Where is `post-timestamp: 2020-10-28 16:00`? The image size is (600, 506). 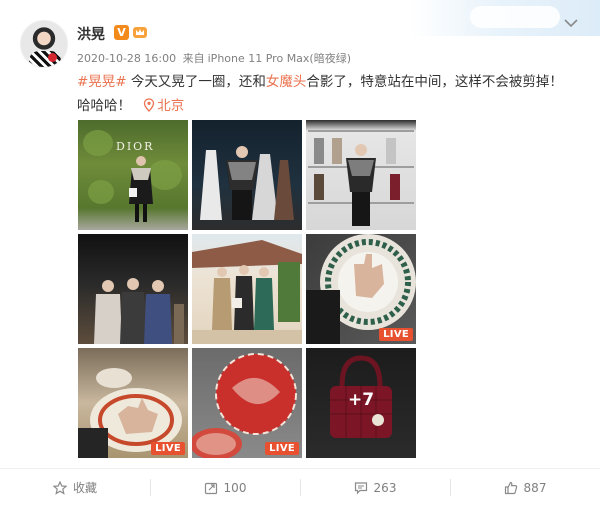 post-timestamp: 2020-10-28 16:00 is located at coordinates (126, 58).